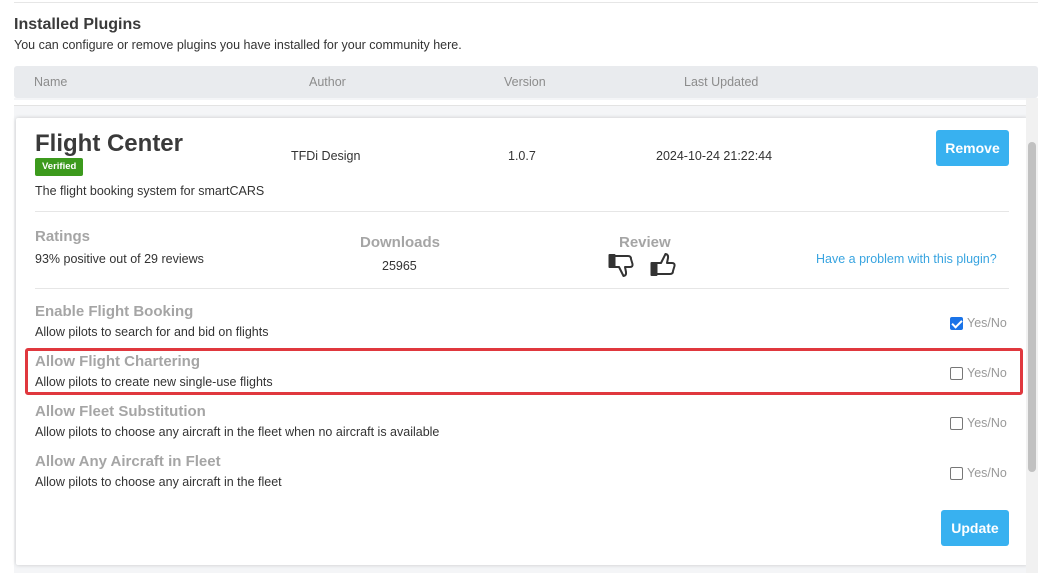 The width and height of the screenshot is (1064, 573). I want to click on thumbs-down-icon, so click(622, 265).